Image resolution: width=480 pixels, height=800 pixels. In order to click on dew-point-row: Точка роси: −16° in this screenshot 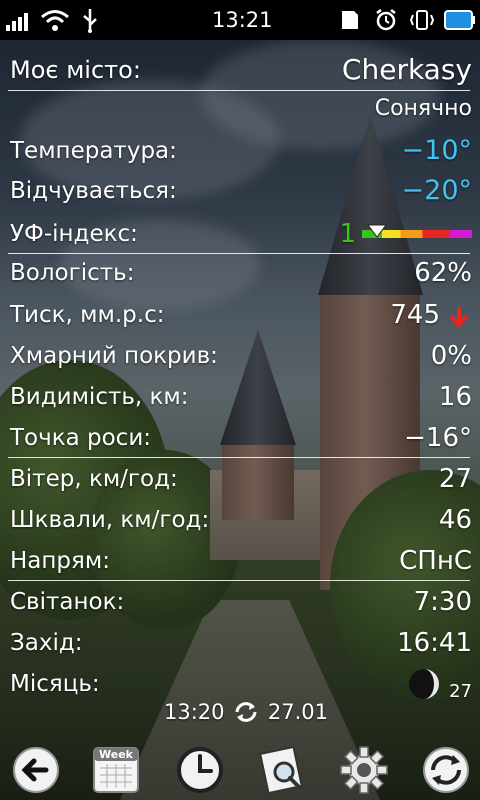, I will do `click(241, 438)`.